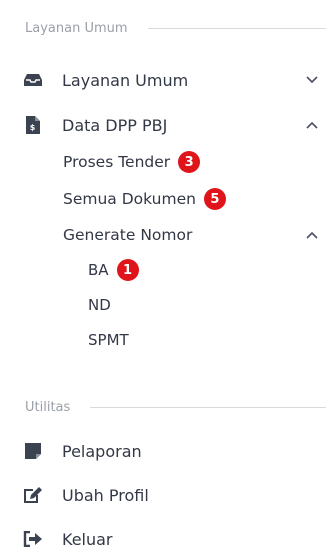  I want to click on edit-icon, so click(33, 495).